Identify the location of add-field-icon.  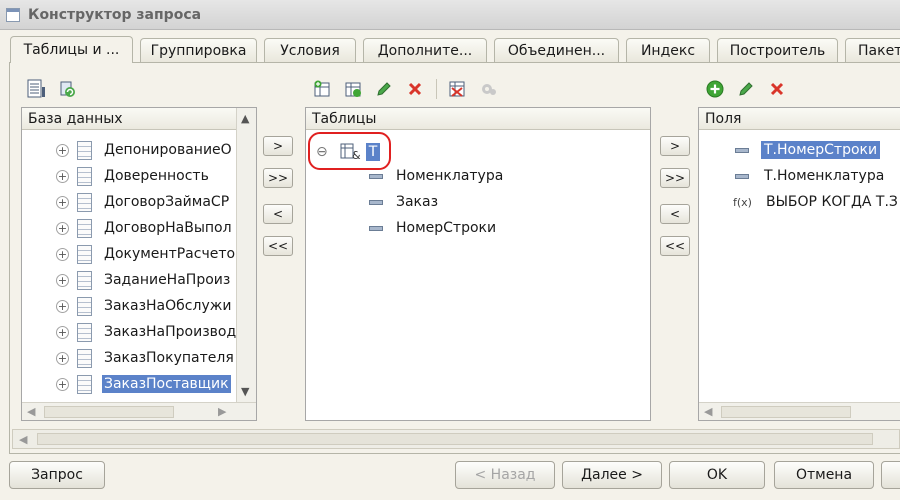
(715, 89).